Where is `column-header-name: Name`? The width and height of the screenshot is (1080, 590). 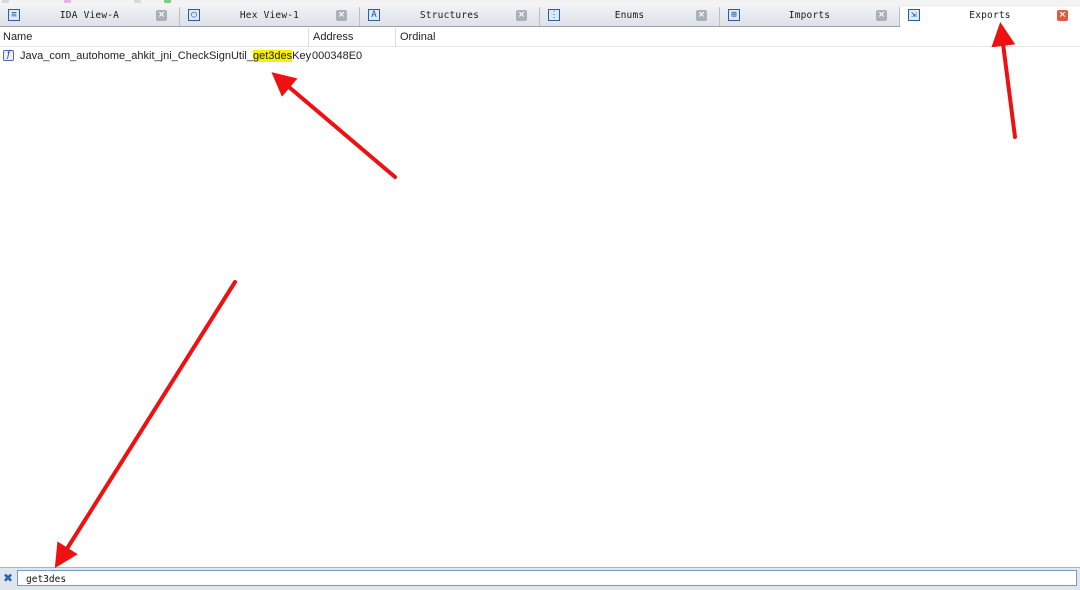
column-header-name: Name is located at coordinates (17, 37).